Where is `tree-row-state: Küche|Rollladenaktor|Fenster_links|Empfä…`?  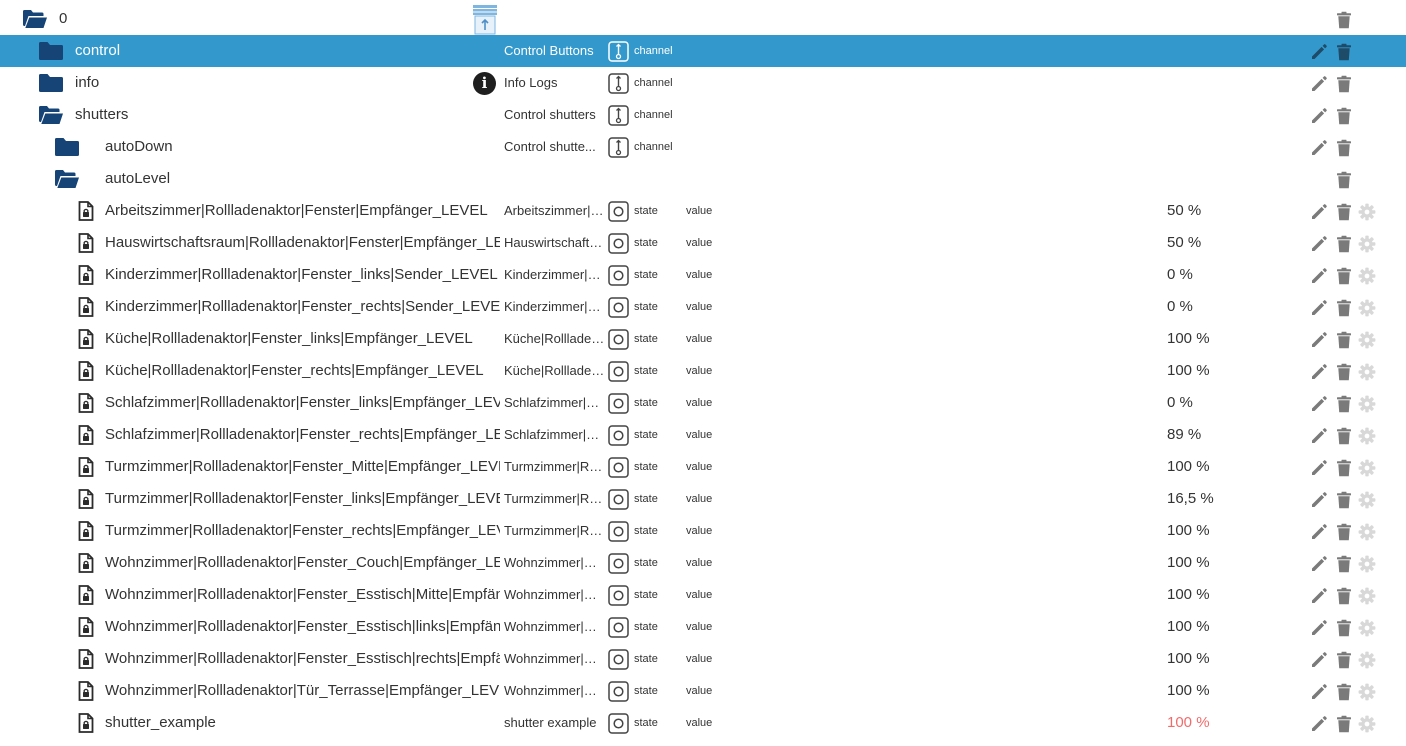 tree-row-state: Küche|Rollladenaktor|Fenster_links|Empfä… is located at coordinates (703, 339).